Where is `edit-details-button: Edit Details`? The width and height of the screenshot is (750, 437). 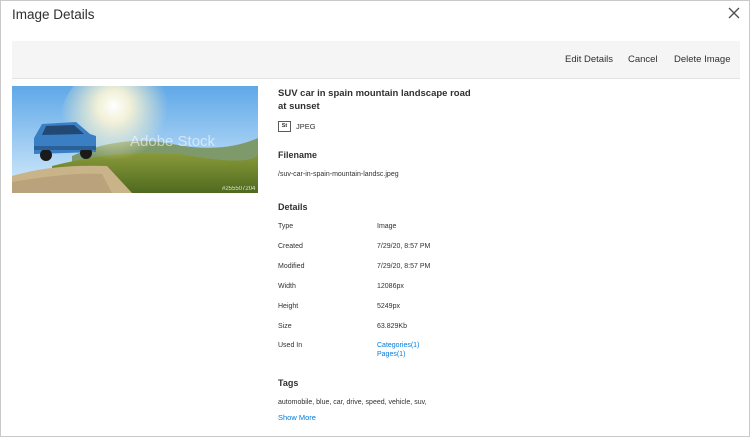 edit-details-button: Edit Details is located at coordinates (589, 59).